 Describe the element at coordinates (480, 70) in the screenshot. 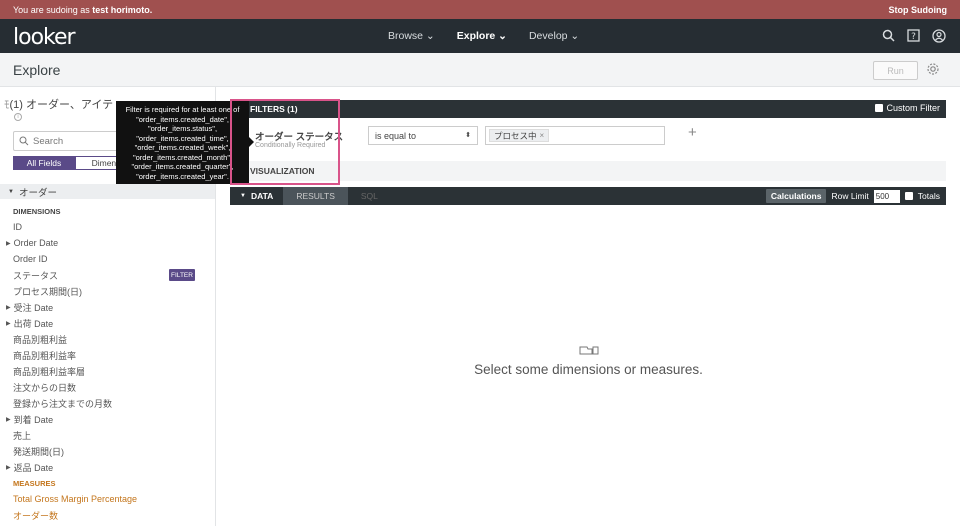

I see `page-header: Explore Run` at that location.